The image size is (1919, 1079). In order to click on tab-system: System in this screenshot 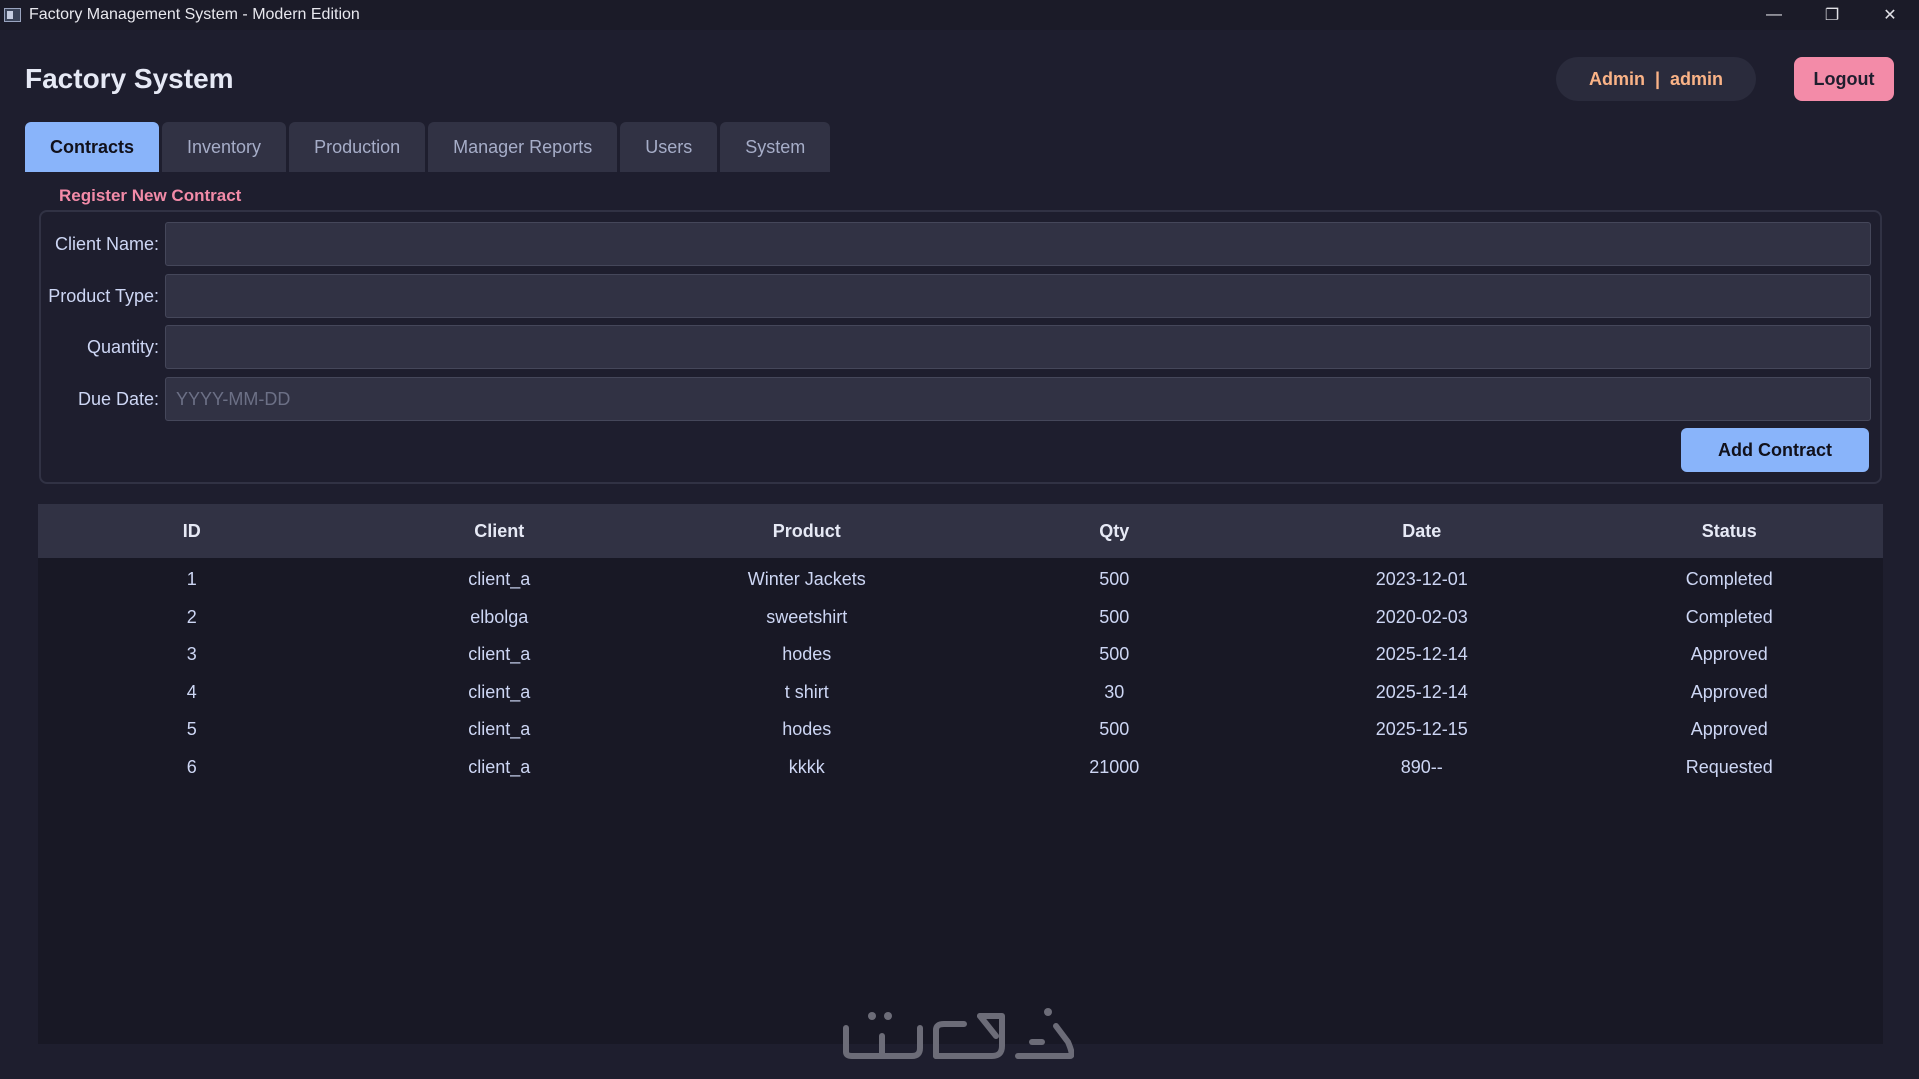, I will do `click(775, 147)`.